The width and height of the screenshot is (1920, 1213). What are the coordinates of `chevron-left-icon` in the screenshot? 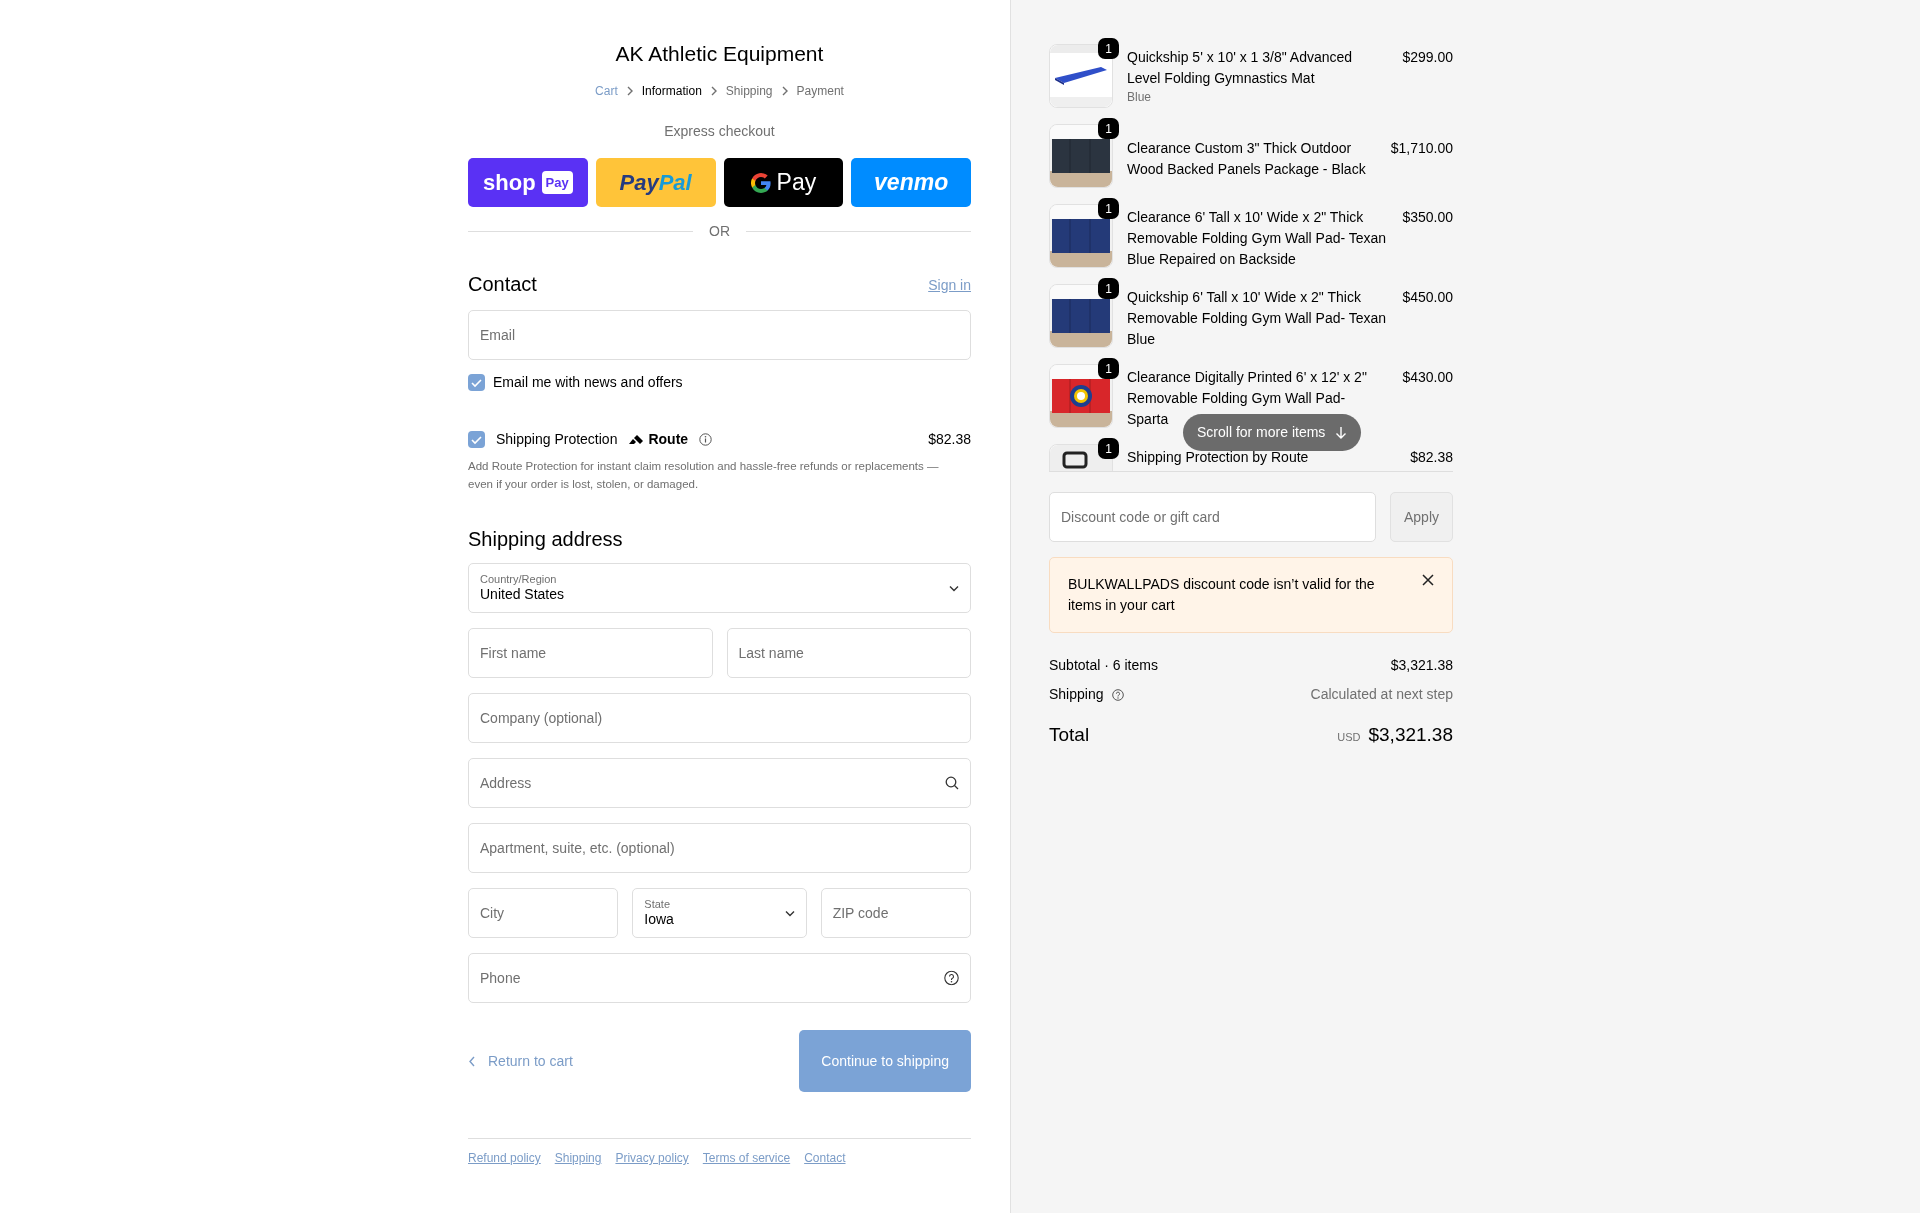 It's located at (472, 1061).